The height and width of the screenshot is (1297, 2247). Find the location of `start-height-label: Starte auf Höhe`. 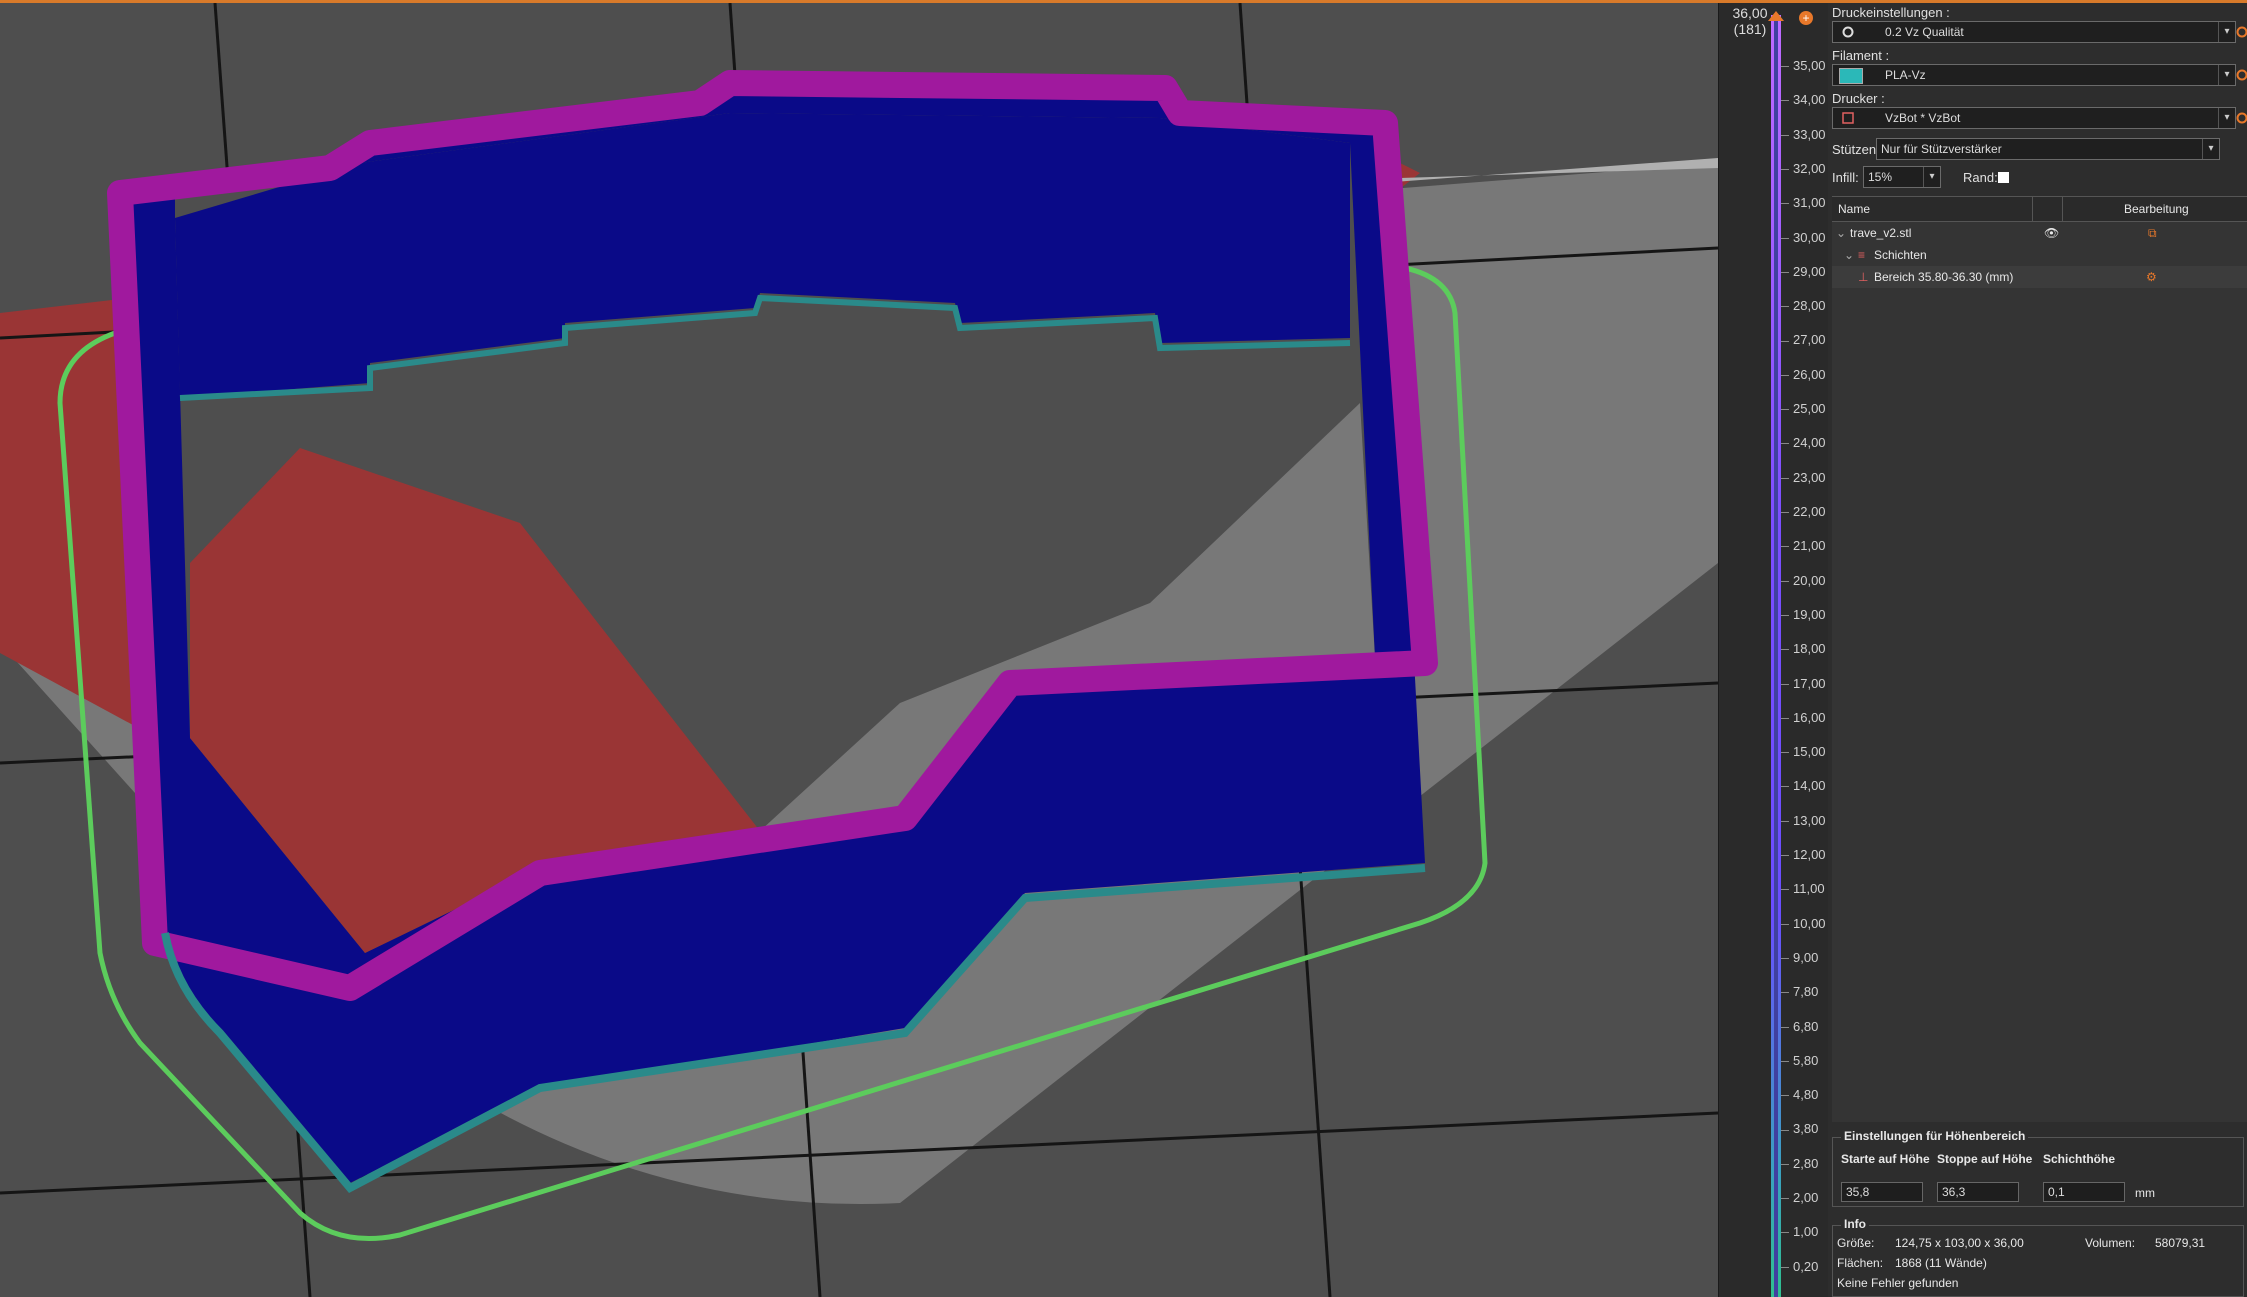

start-height-label: Starte auf Höhe is located at coordinates (1885, 1159).